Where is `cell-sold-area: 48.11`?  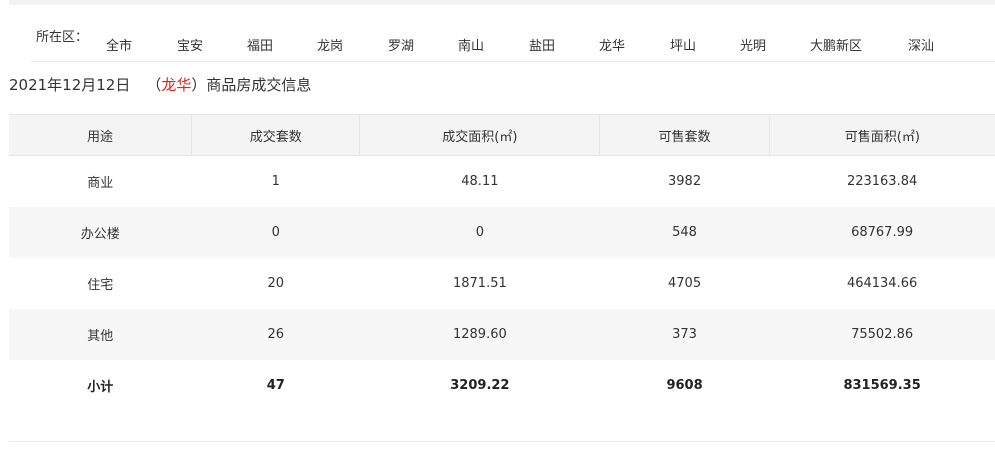 cell-sold-area: 48.11 is located at coordinates (480, 181).